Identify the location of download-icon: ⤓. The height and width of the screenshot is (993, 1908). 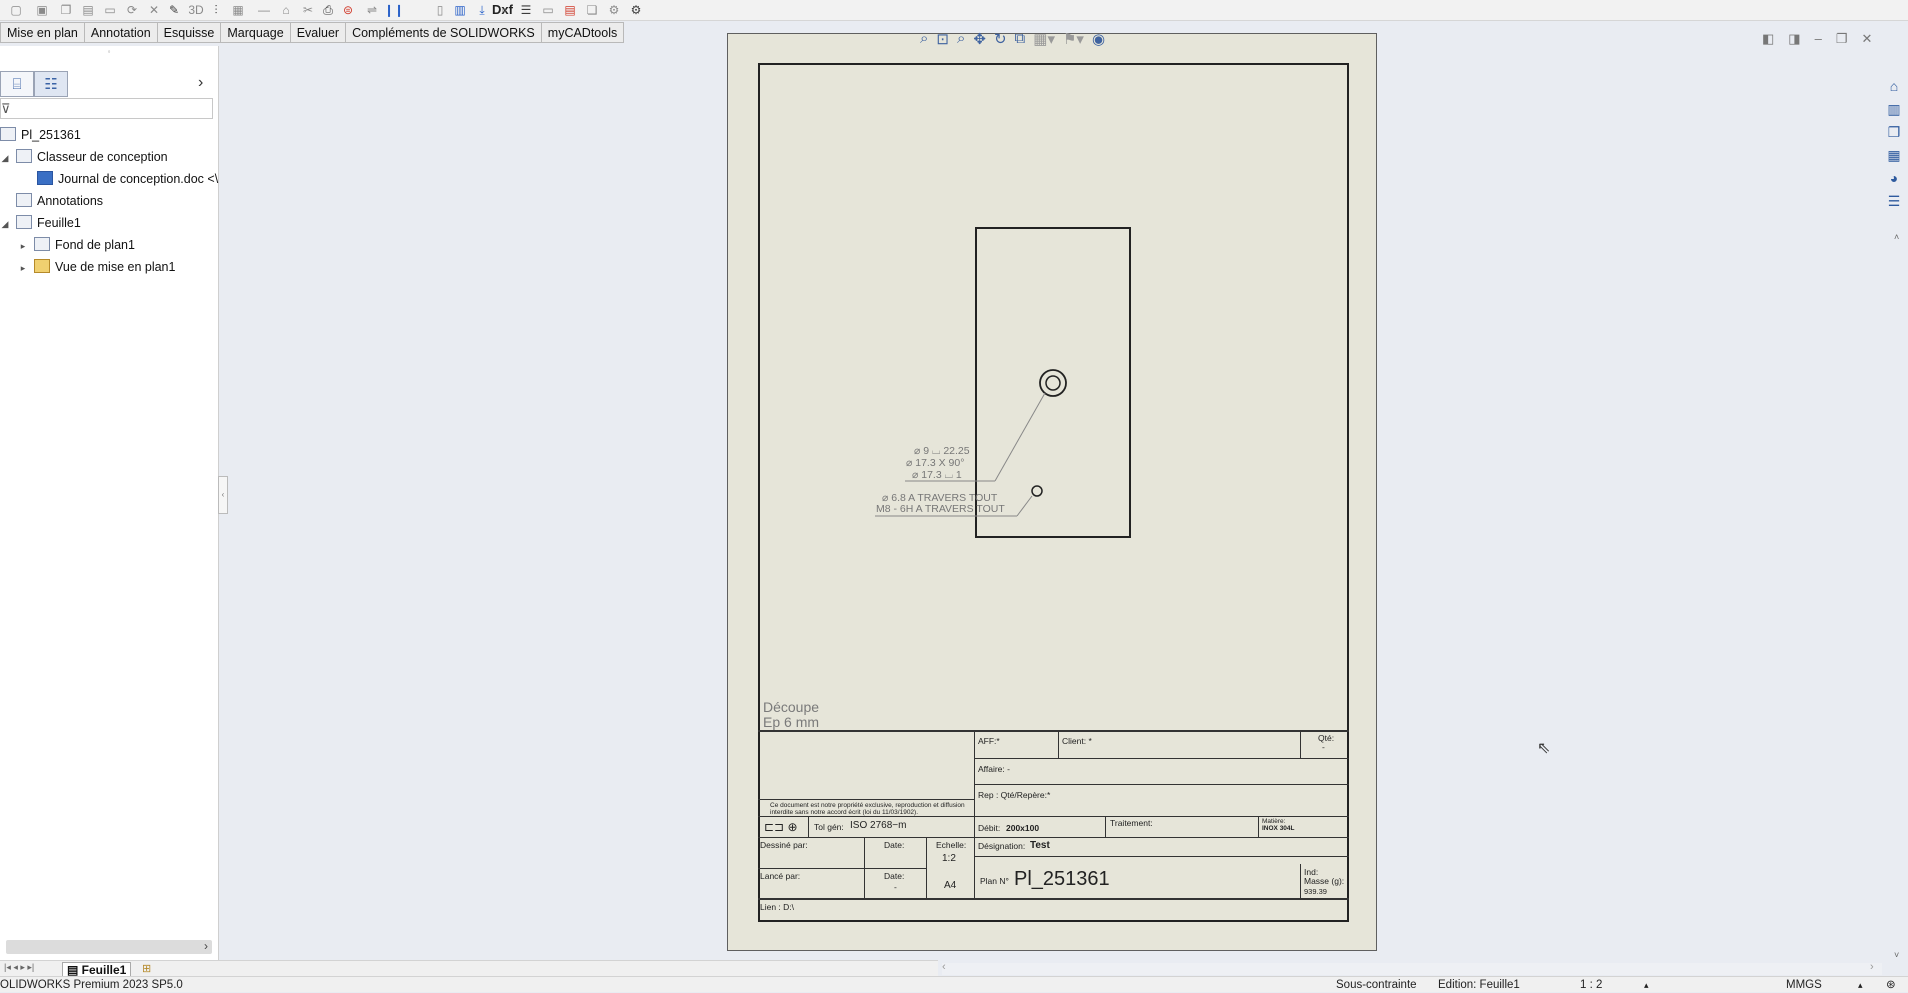
(482, 10).